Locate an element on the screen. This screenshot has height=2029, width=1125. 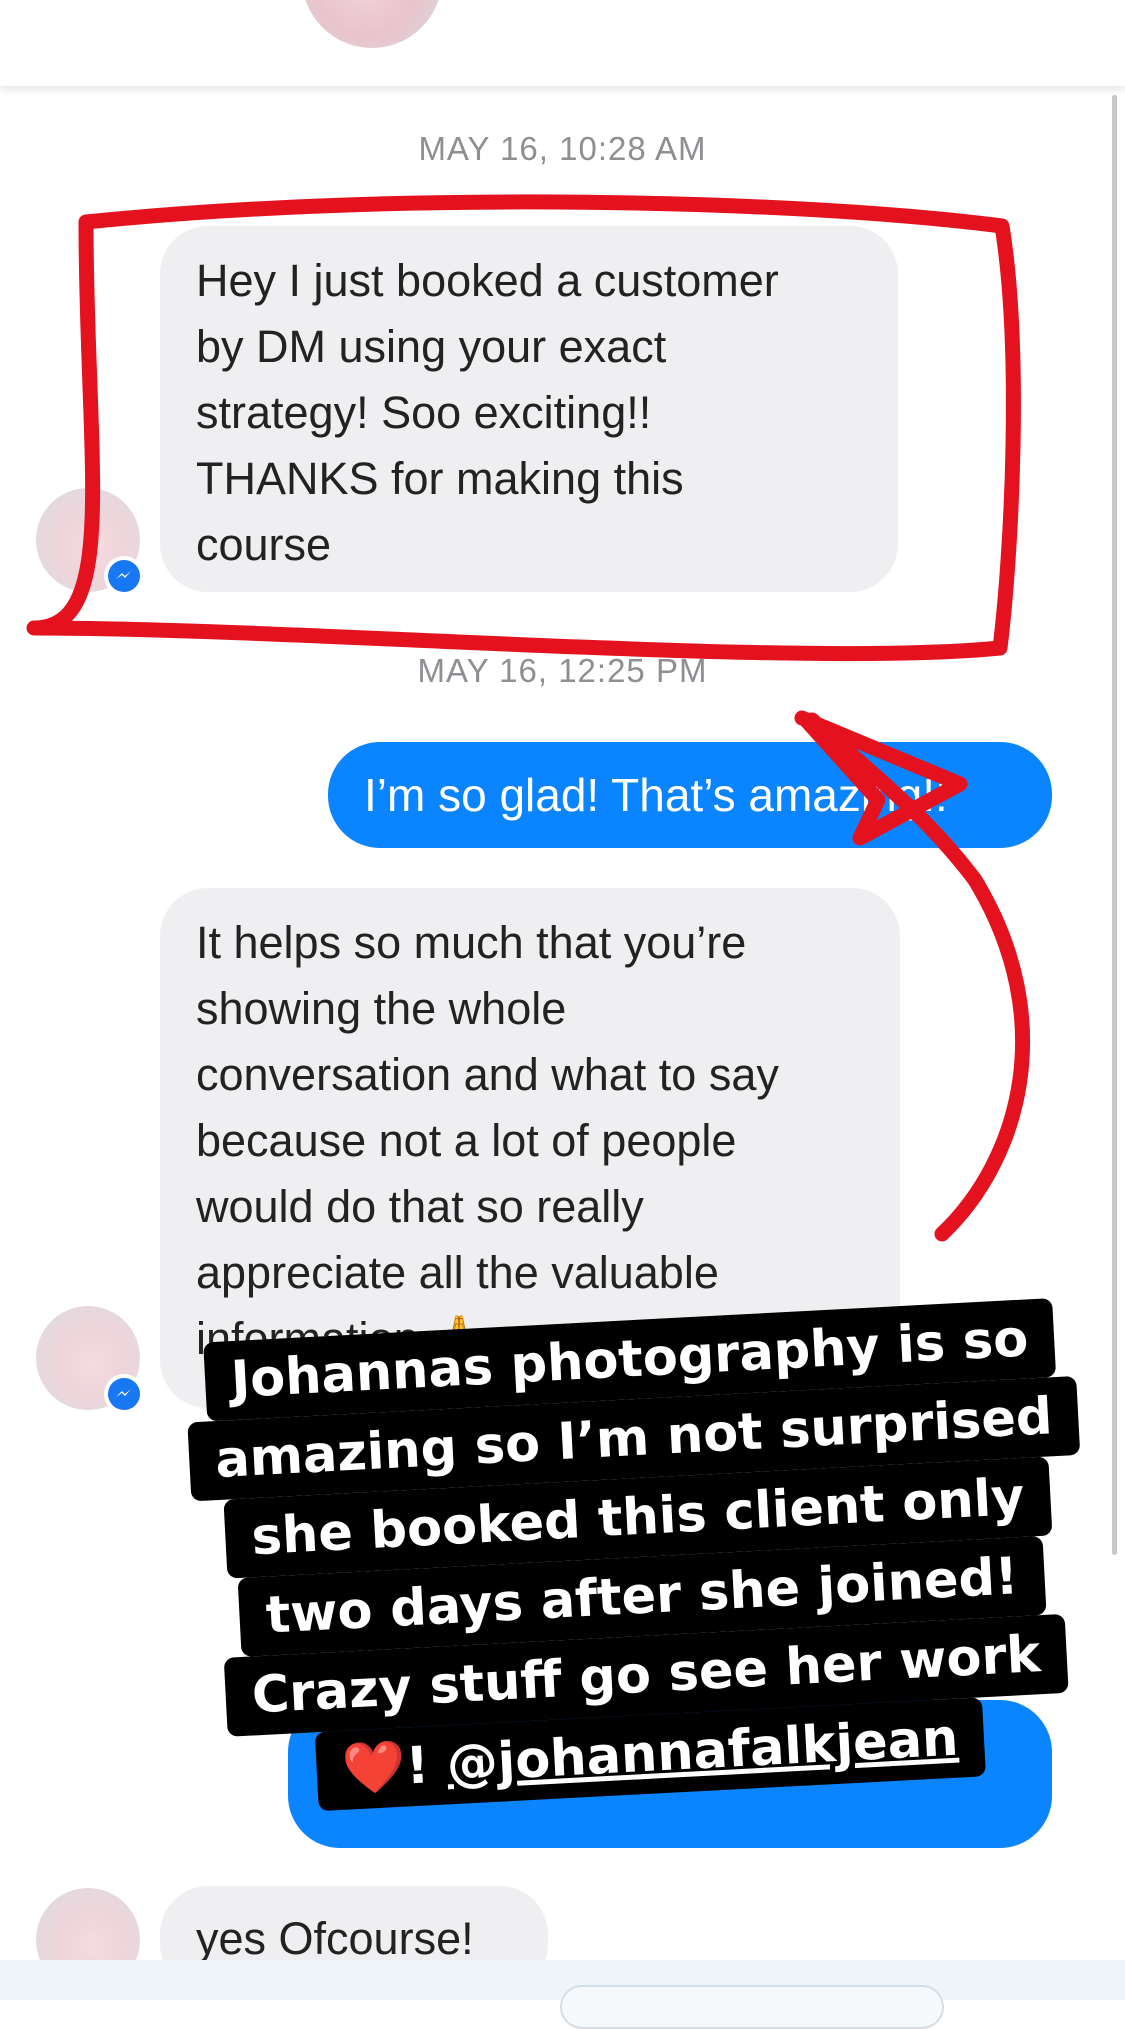
message-line: Hey I just booked a customer is located at coordinates (487, 280).